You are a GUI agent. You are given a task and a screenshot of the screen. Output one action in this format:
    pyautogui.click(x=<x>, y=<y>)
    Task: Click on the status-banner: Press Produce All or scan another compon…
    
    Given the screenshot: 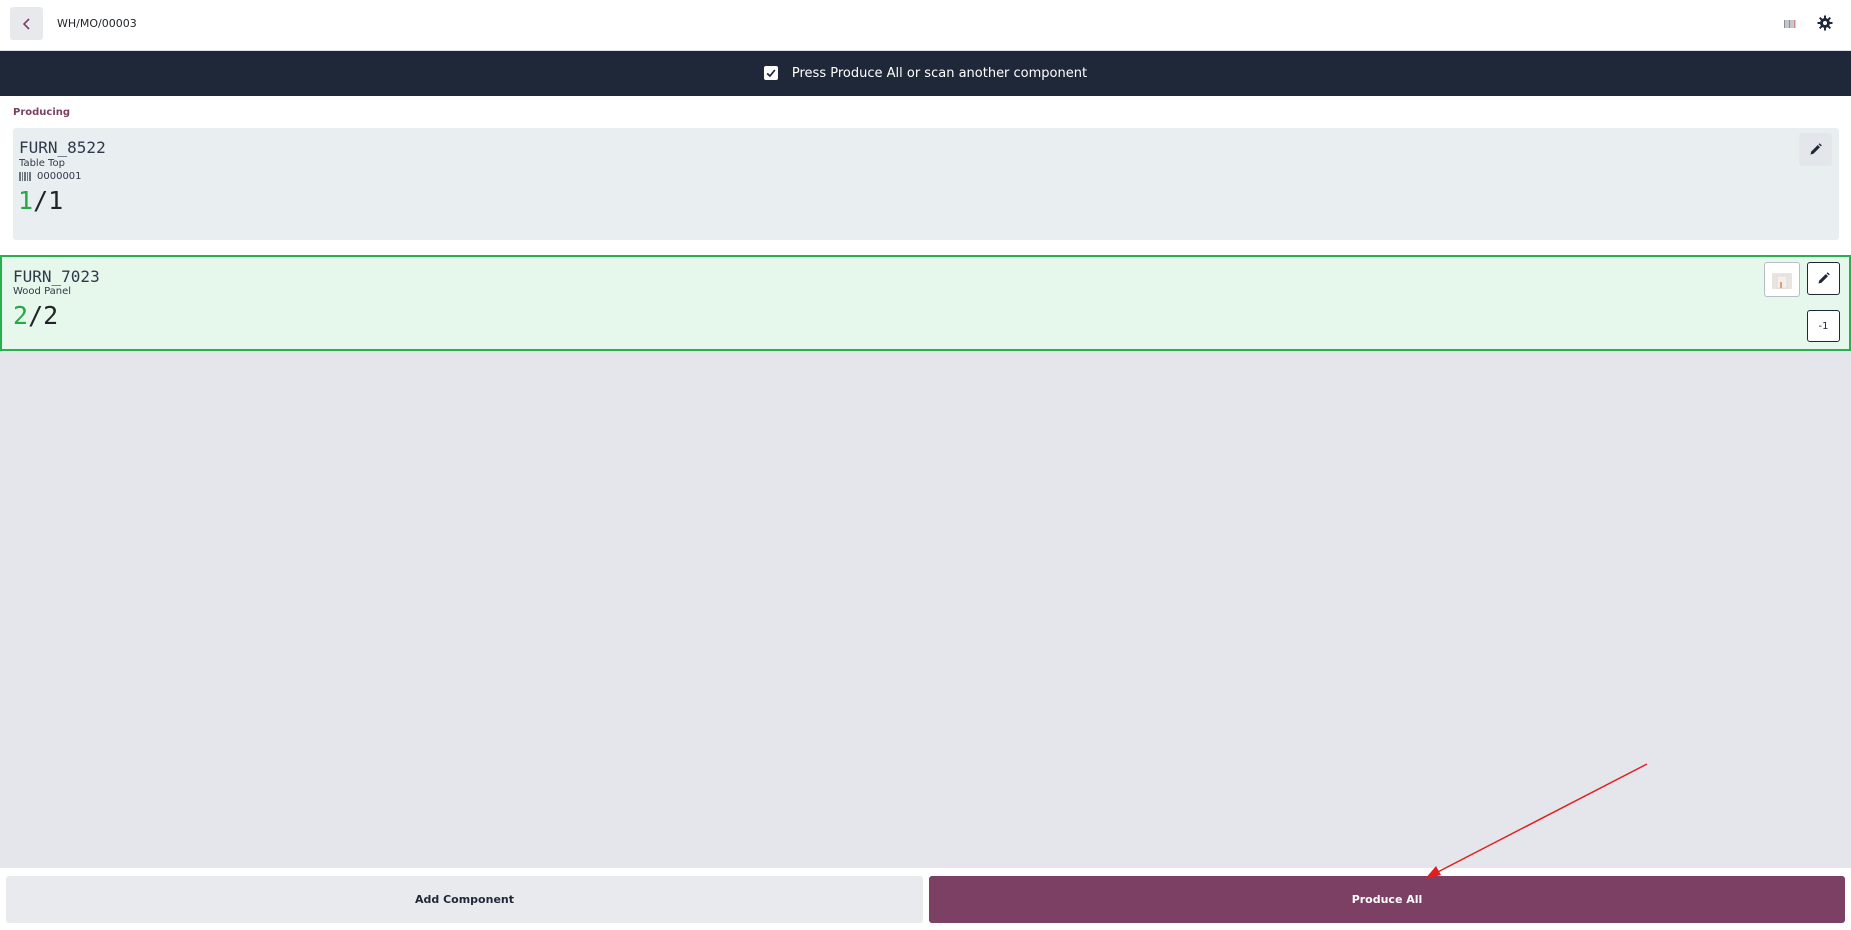 What is the action you would take?
    pyautogui.click(x=925, y=73)
    